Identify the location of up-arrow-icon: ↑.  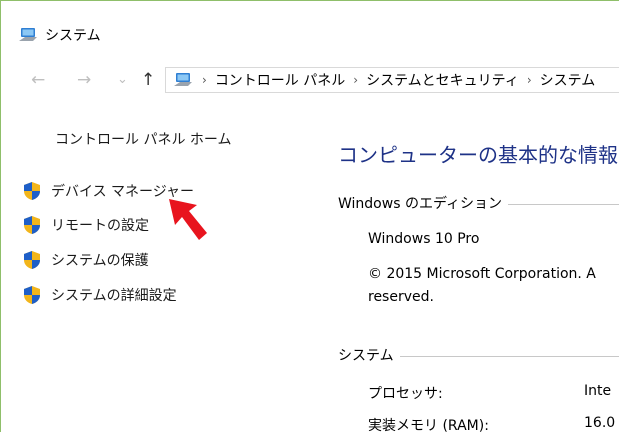
(148, 80).